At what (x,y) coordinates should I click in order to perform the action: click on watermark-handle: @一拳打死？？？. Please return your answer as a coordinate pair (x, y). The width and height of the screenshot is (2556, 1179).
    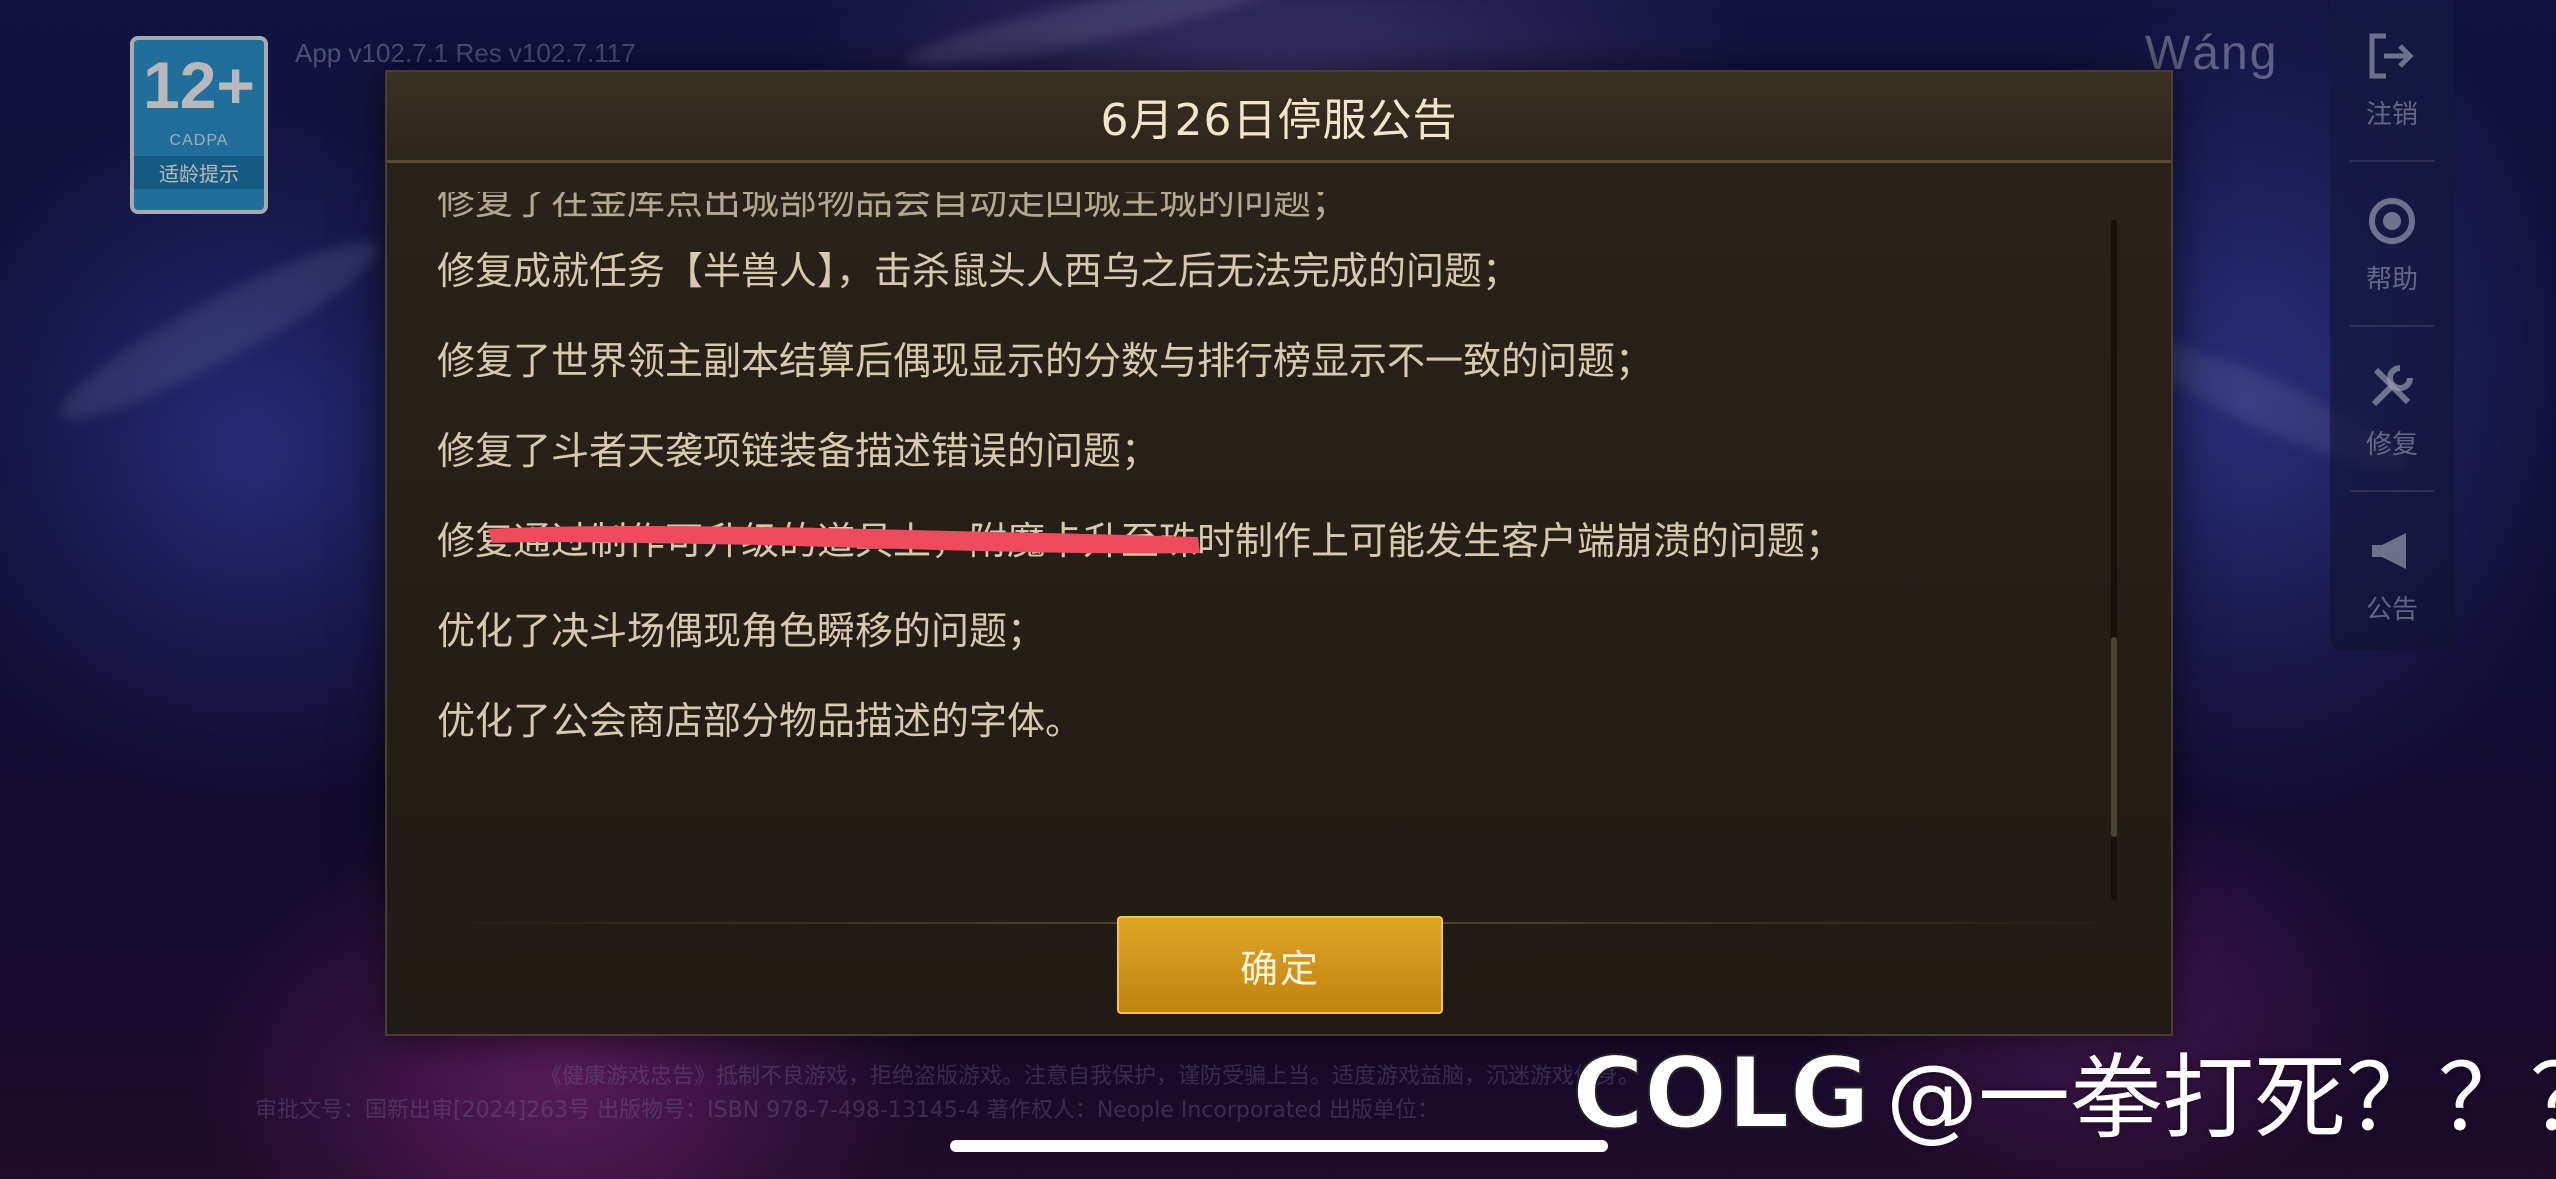
    Looking at the image, I should click on (2221, 1098).